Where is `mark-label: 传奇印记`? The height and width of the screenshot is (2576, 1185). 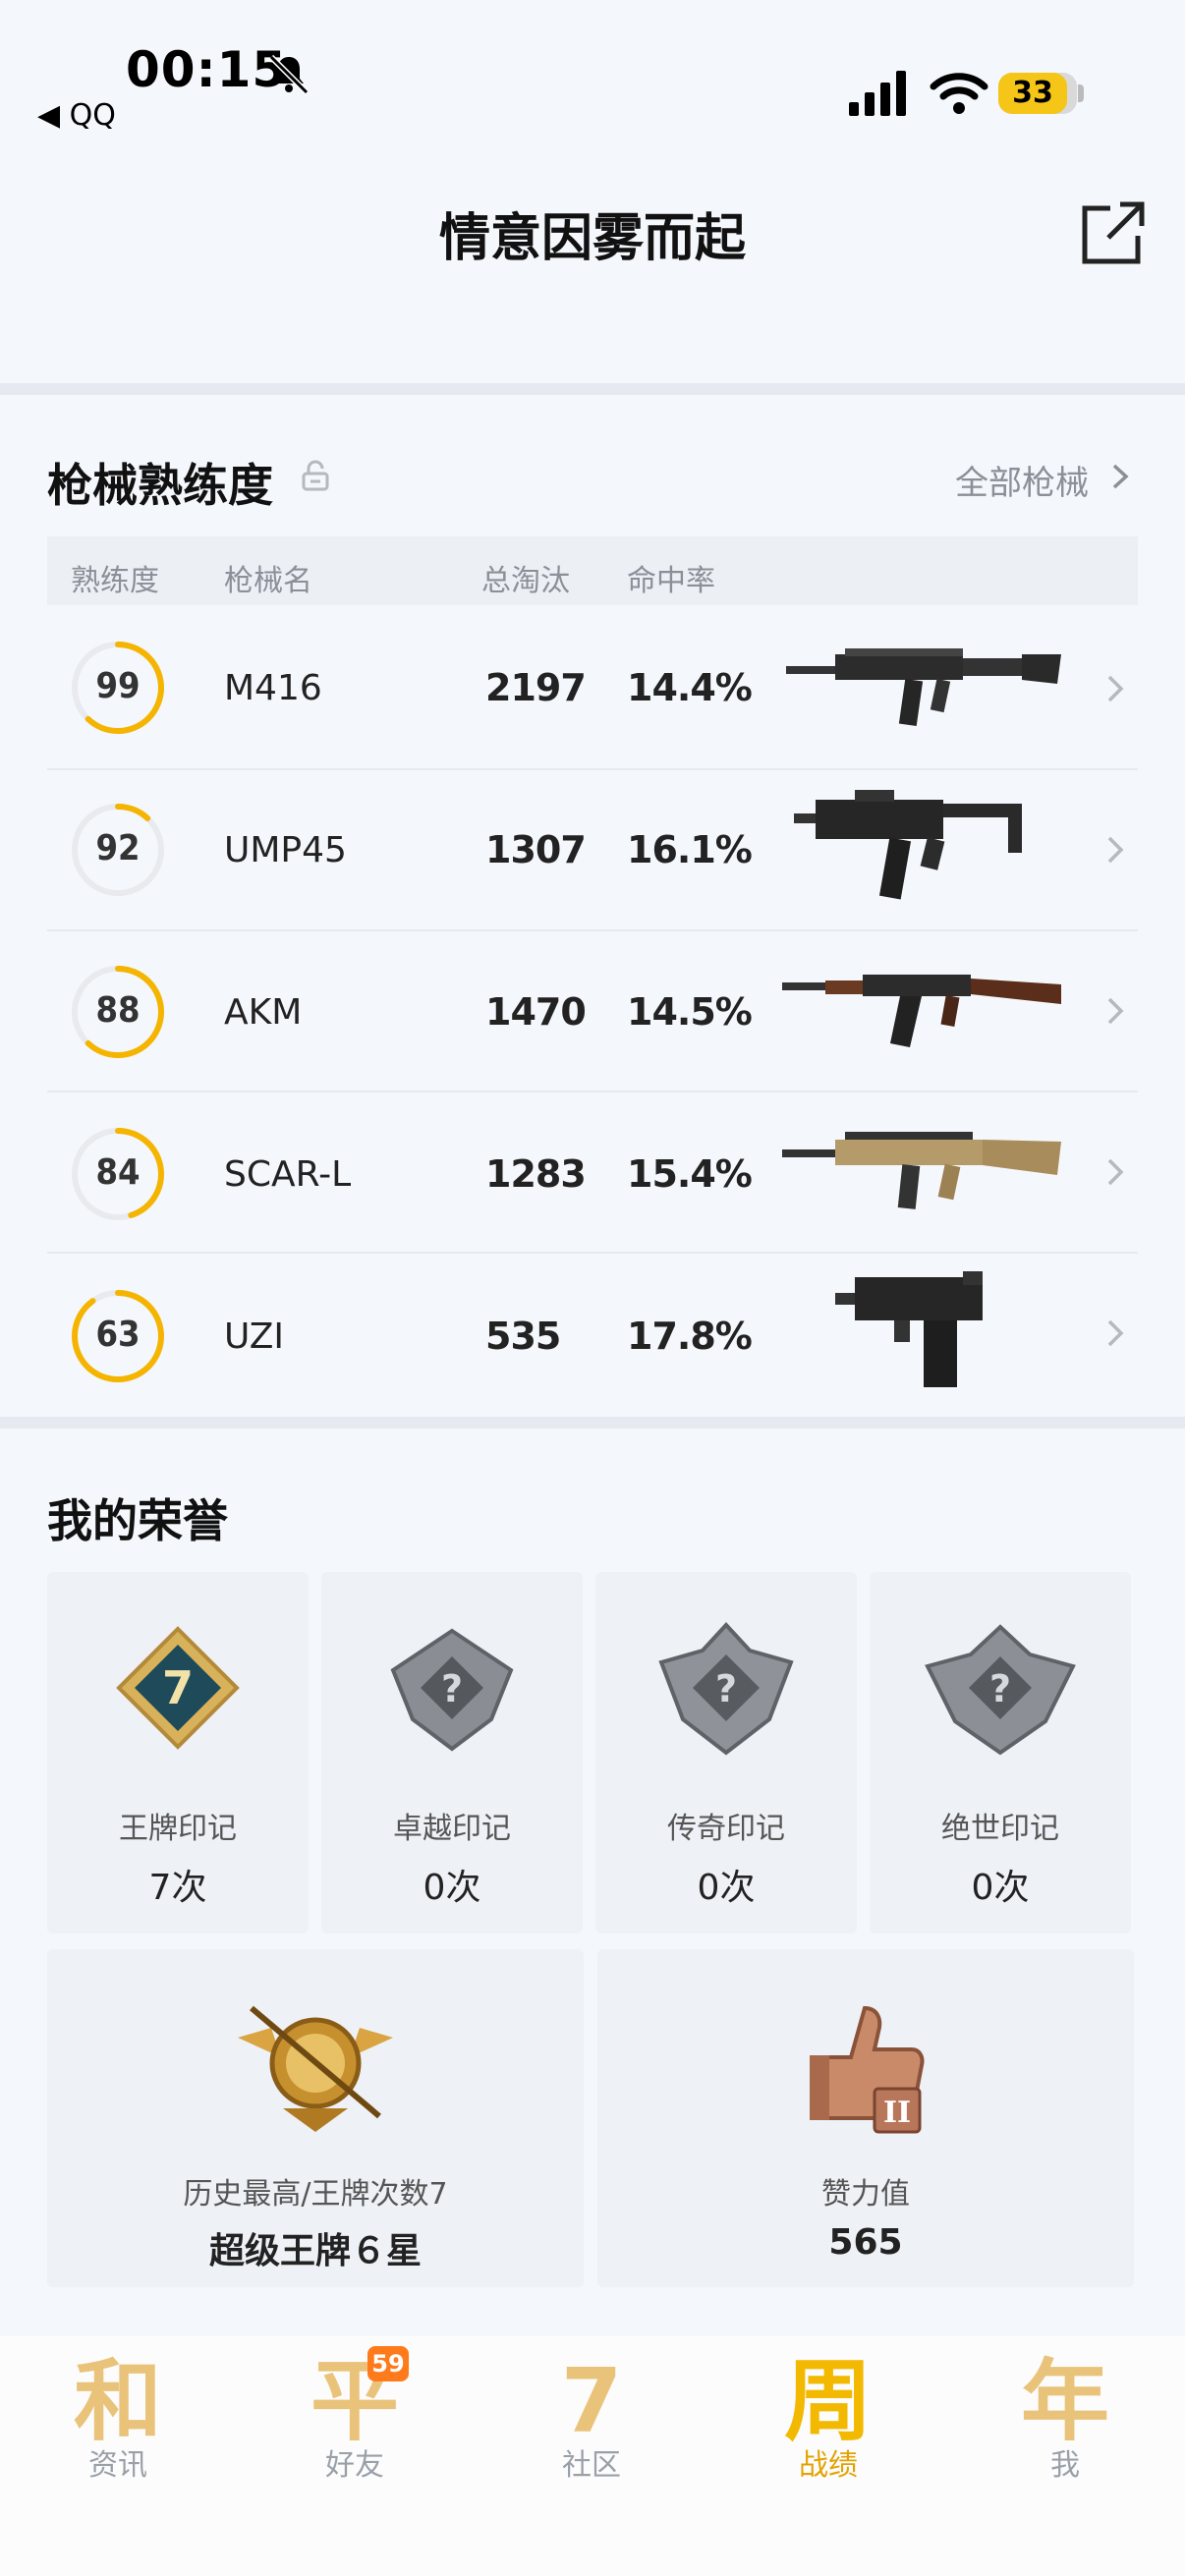 mark-label: 传奇印记 is located at coordinates (726, 1829).